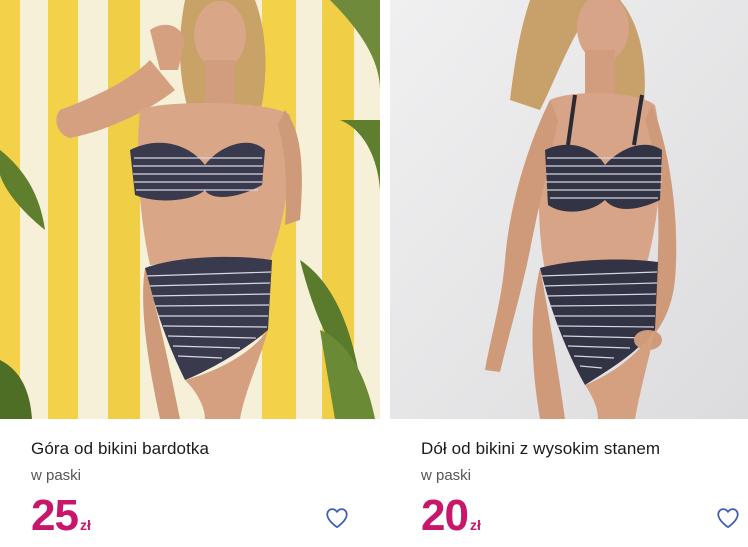 The height and width of the screenshot is (547, 748). I want to click on product-price: 25 zł, so click(61, 516).